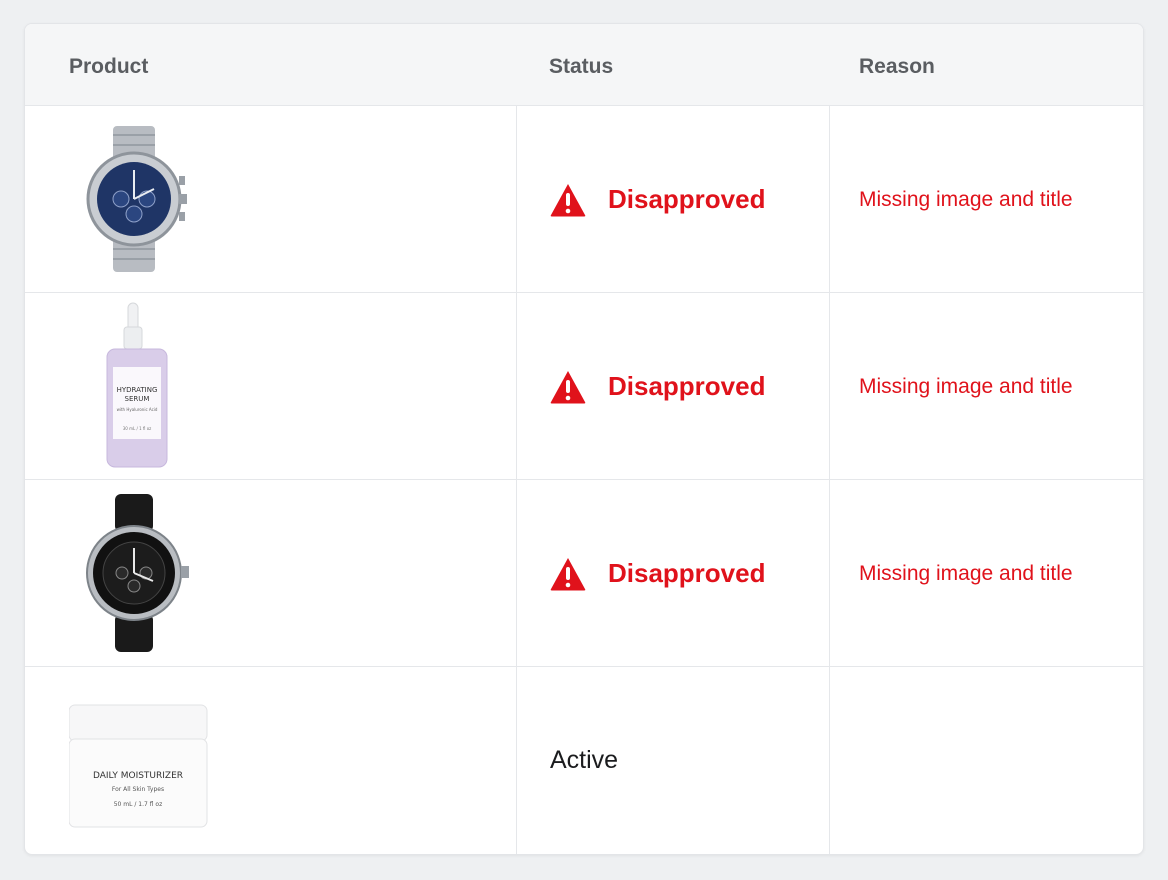  Describe the element at coordinates (137, 428) in the screenshot. I see `serum-label-line4: 30 mL / 1 fl oz` at that location.